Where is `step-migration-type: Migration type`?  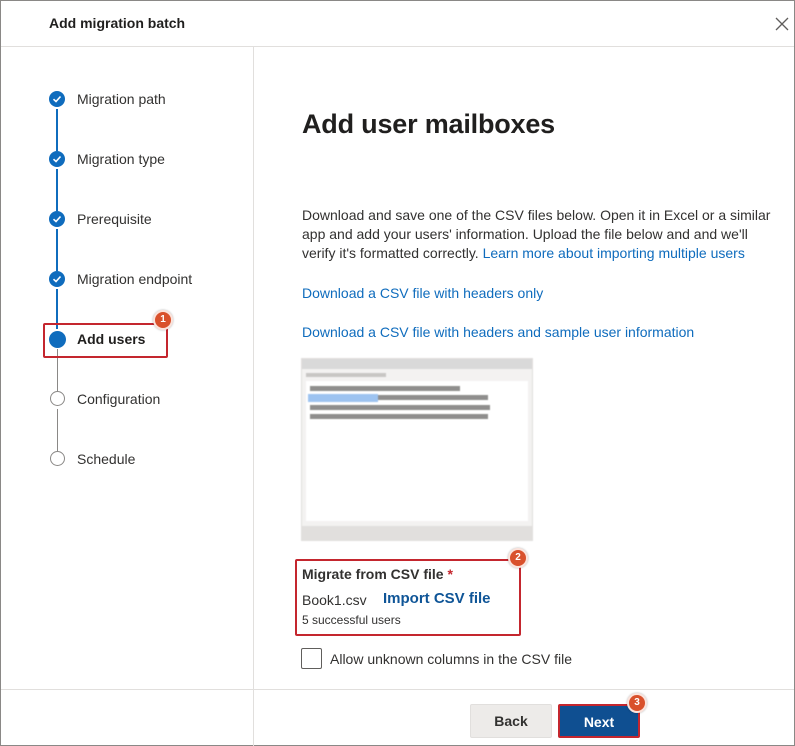
step-migration-type: Migration type is located at coordinates (149, 159).